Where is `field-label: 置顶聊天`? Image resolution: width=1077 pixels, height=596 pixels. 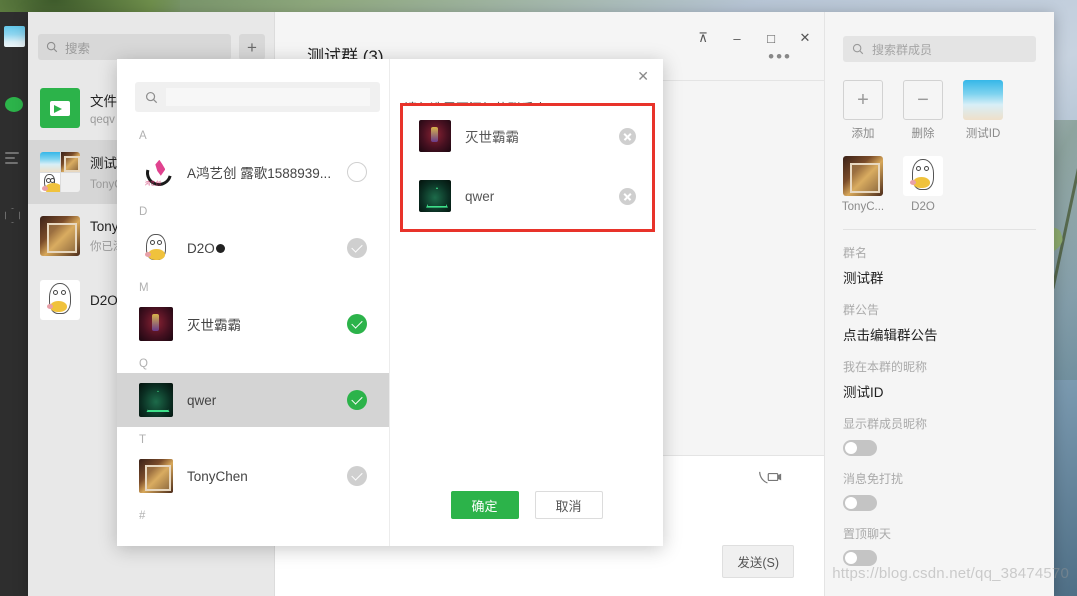 field-label: 置顶聊天 is located at coordinates (867, 534).